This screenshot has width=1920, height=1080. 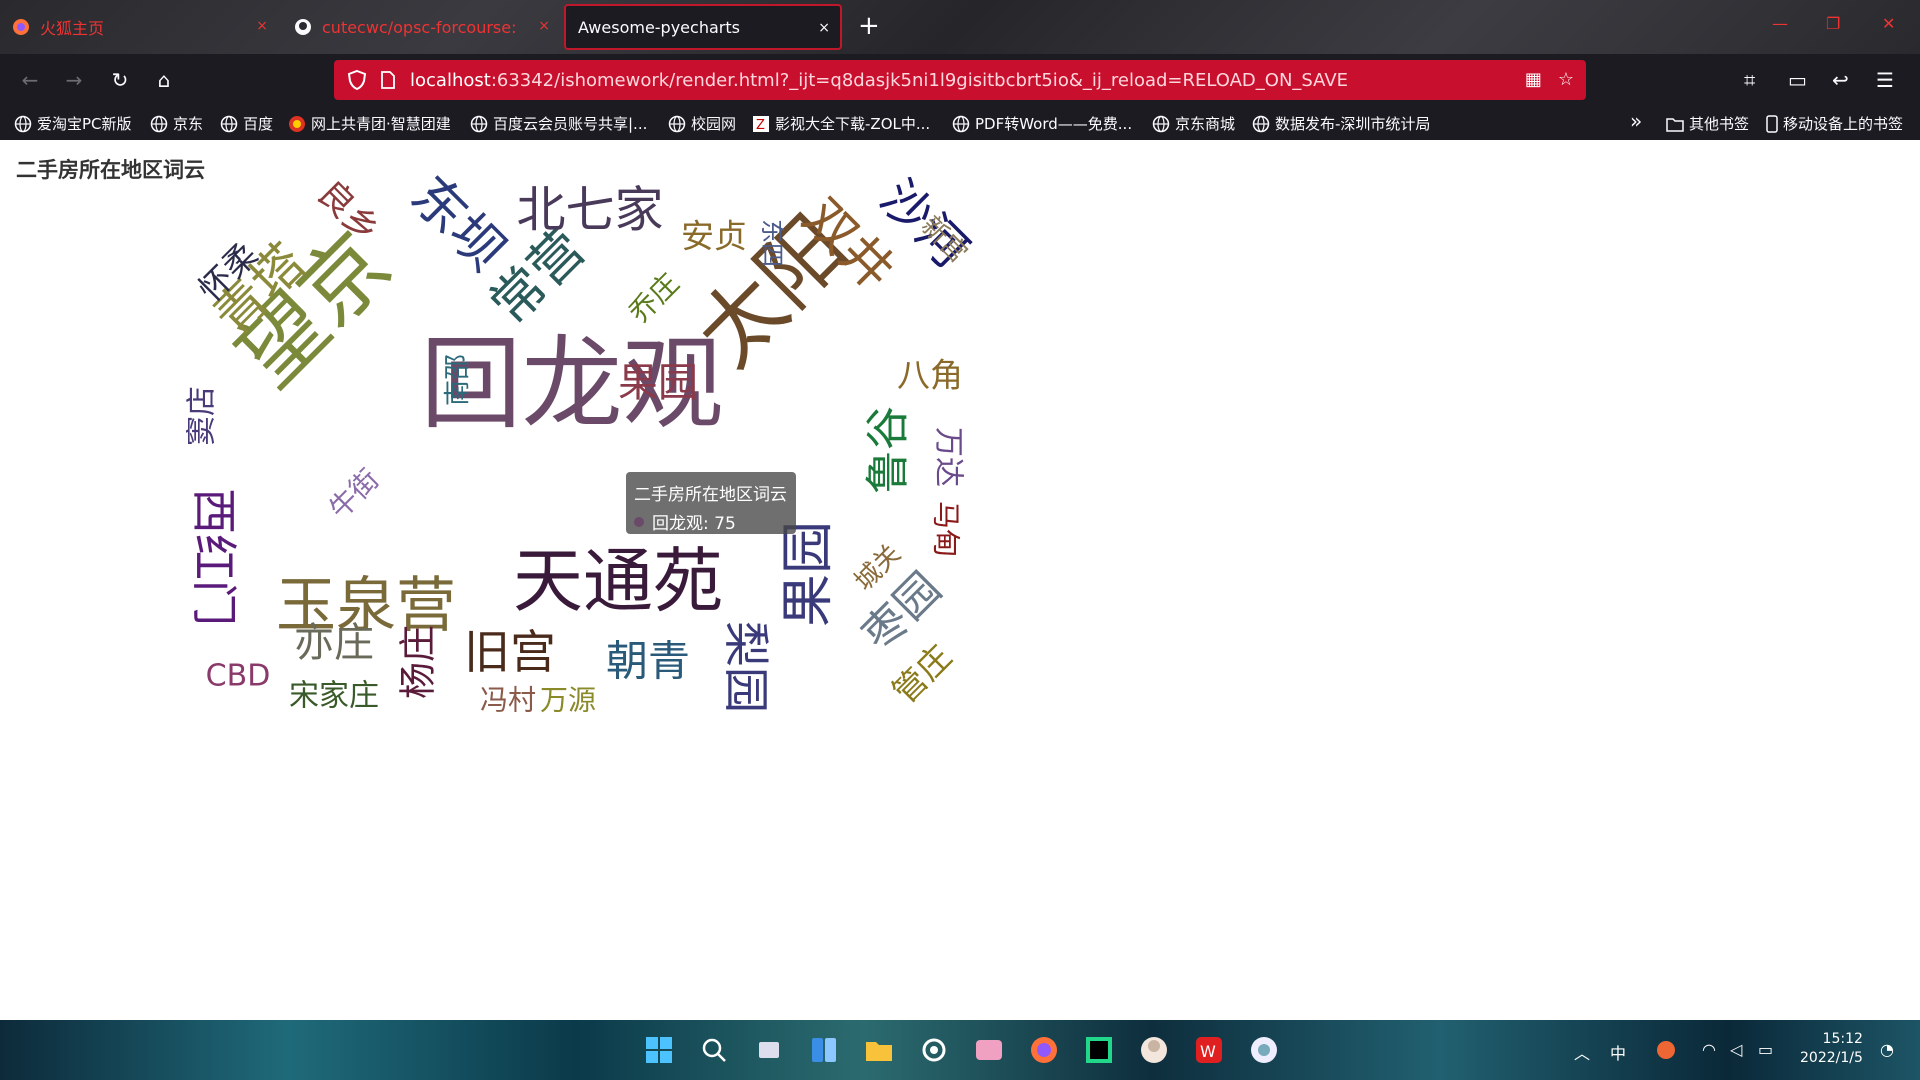 What do you see at coordinates (946, 529) in the screenshot?
I see `word-cloud-word: 马甸` at bounding box center [946, 529].